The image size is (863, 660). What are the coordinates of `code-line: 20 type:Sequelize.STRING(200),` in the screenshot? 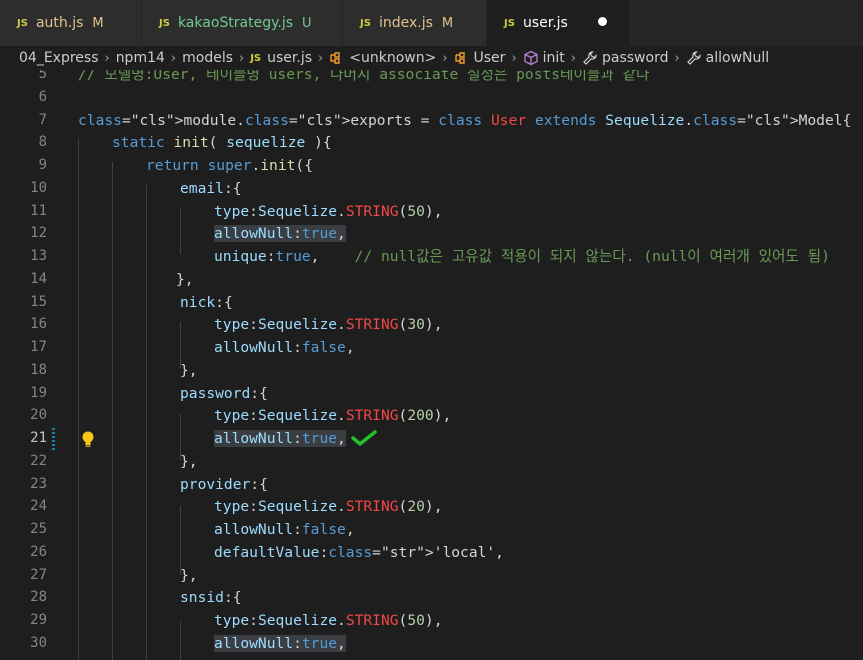 It's located at (431, 415).